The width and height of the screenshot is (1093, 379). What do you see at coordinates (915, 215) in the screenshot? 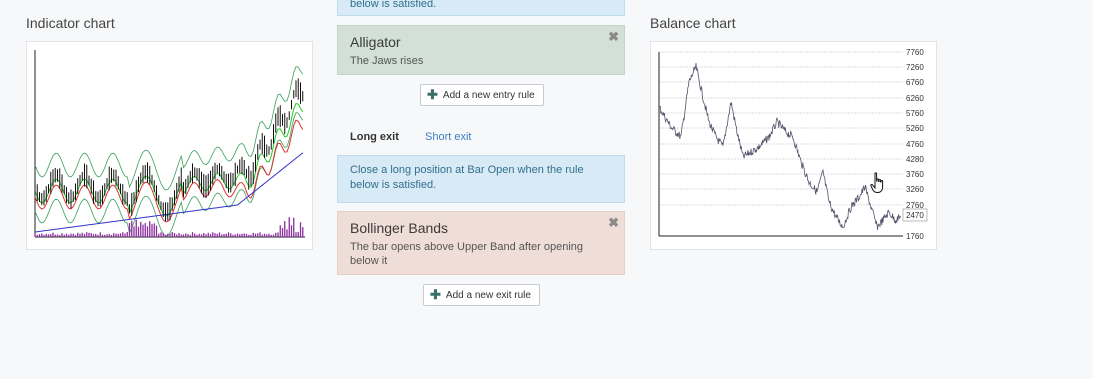
I see `current-value-label: 2470` at bounding box center [915, 215].